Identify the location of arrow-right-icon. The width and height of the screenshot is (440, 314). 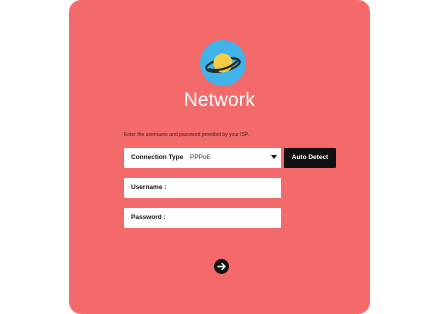
(221, 266).